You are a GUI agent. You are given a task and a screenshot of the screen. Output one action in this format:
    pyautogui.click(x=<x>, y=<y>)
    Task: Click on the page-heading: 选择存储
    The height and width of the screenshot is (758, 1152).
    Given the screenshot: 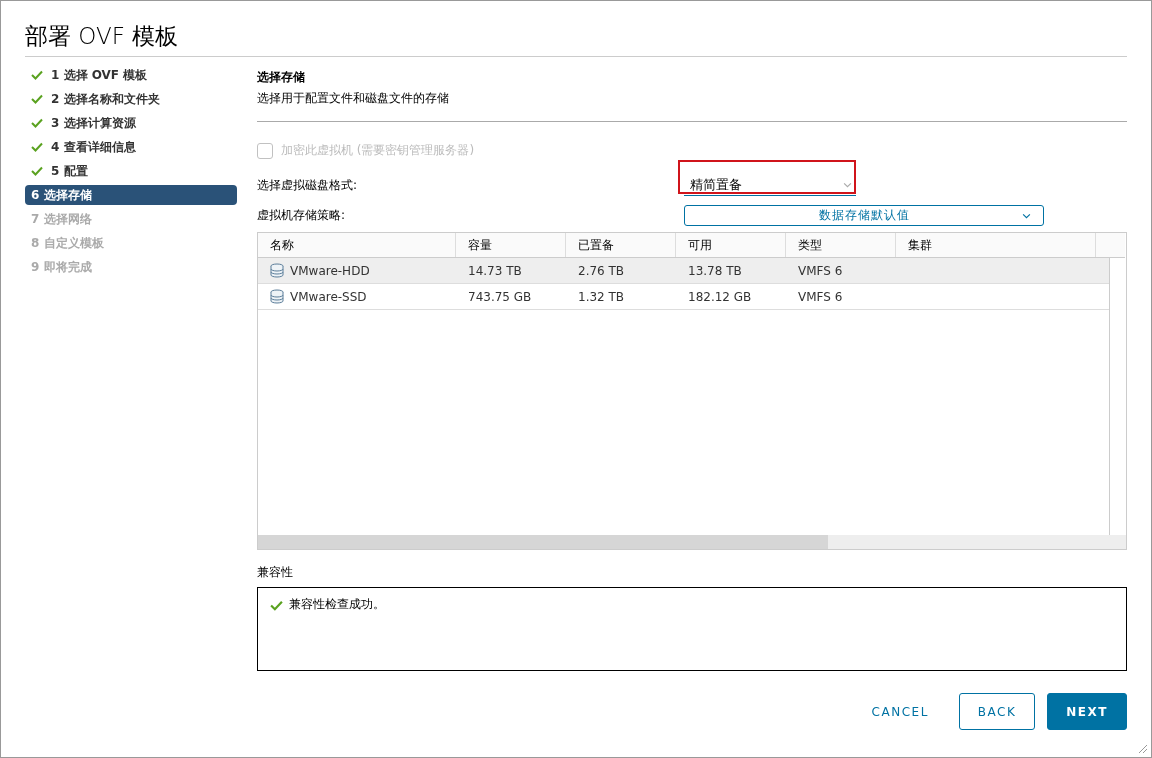 What is the action you would take?
    pyautogui.click(x=281, y=77)
    